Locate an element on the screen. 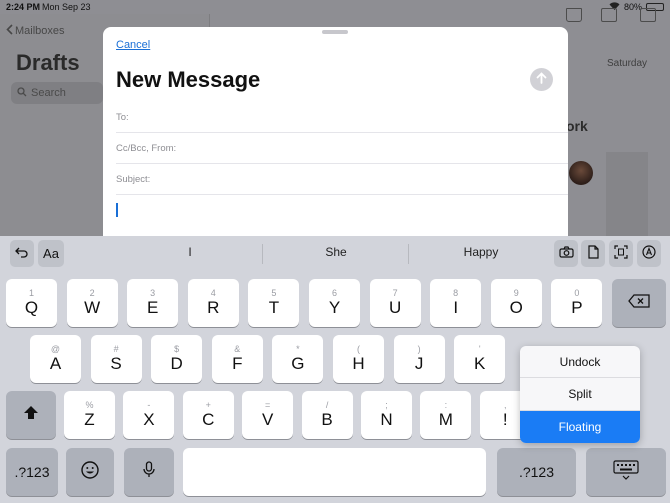 The width and height of the screenshot is (670, 503). subject-field: Subject: is located at coordinates (342, 179).